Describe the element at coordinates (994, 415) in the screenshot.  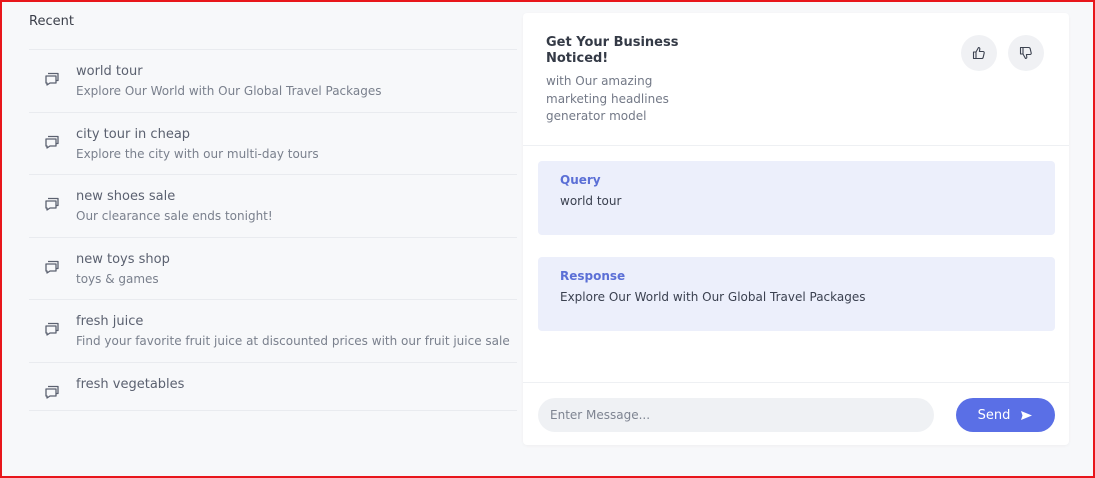
I see `send-label: Send` at that location.